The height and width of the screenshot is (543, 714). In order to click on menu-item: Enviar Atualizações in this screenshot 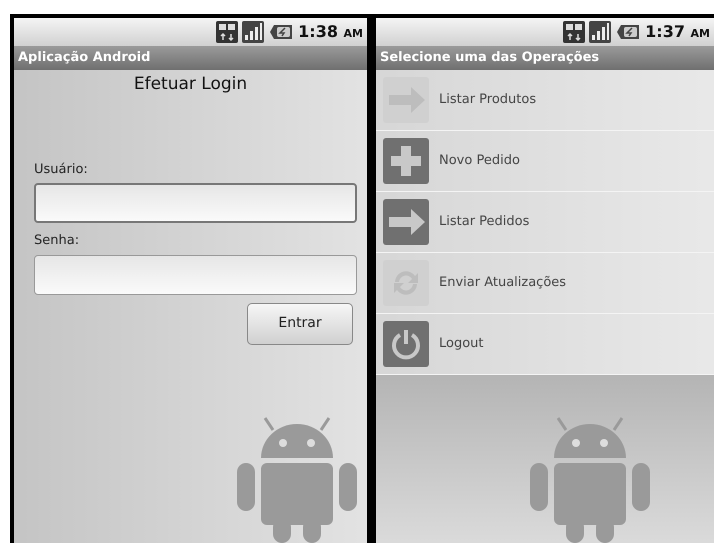, I will do `click(545, 283)`.